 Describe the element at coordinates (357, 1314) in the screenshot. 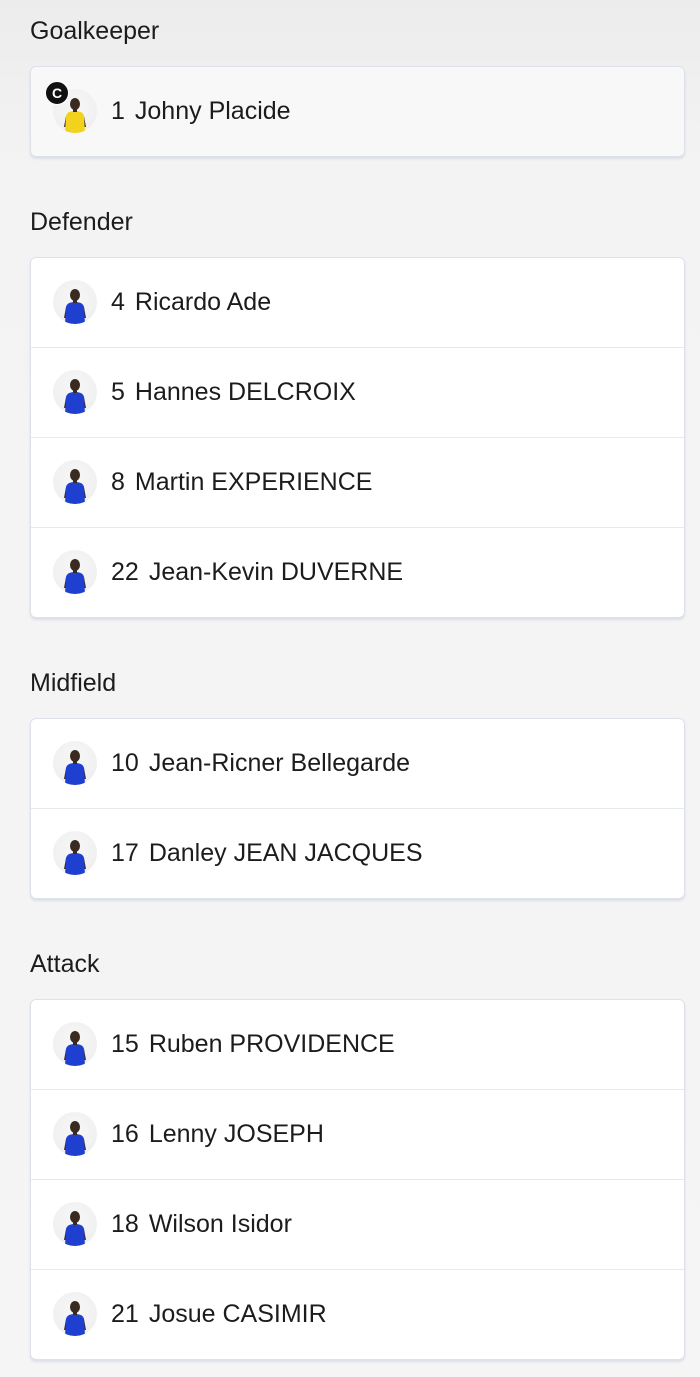

I see `player-row: 21 Josue CASIMIR` at that location.